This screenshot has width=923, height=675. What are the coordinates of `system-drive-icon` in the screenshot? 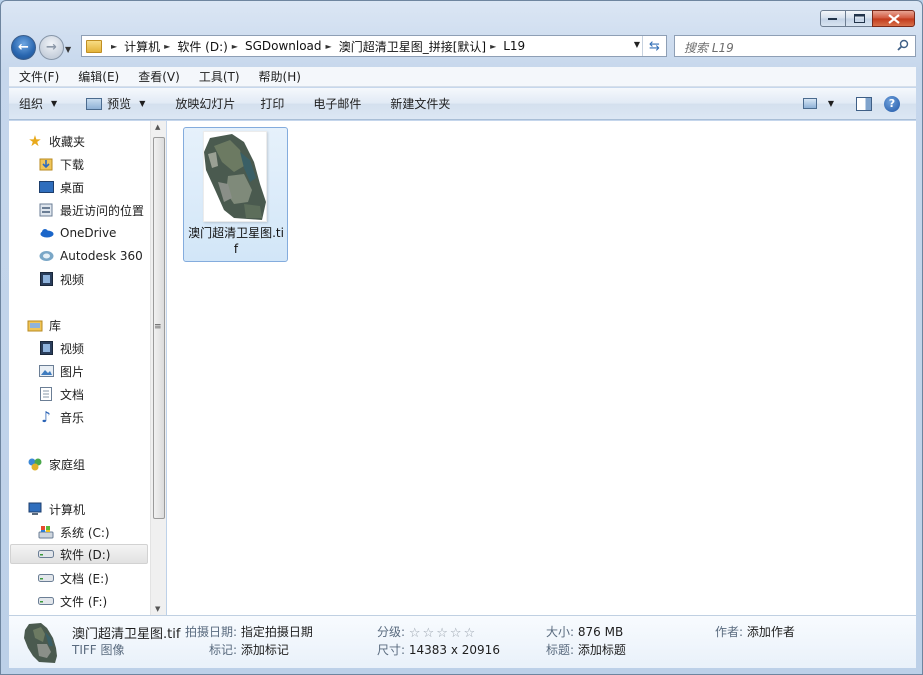 It's located at (46, 532).